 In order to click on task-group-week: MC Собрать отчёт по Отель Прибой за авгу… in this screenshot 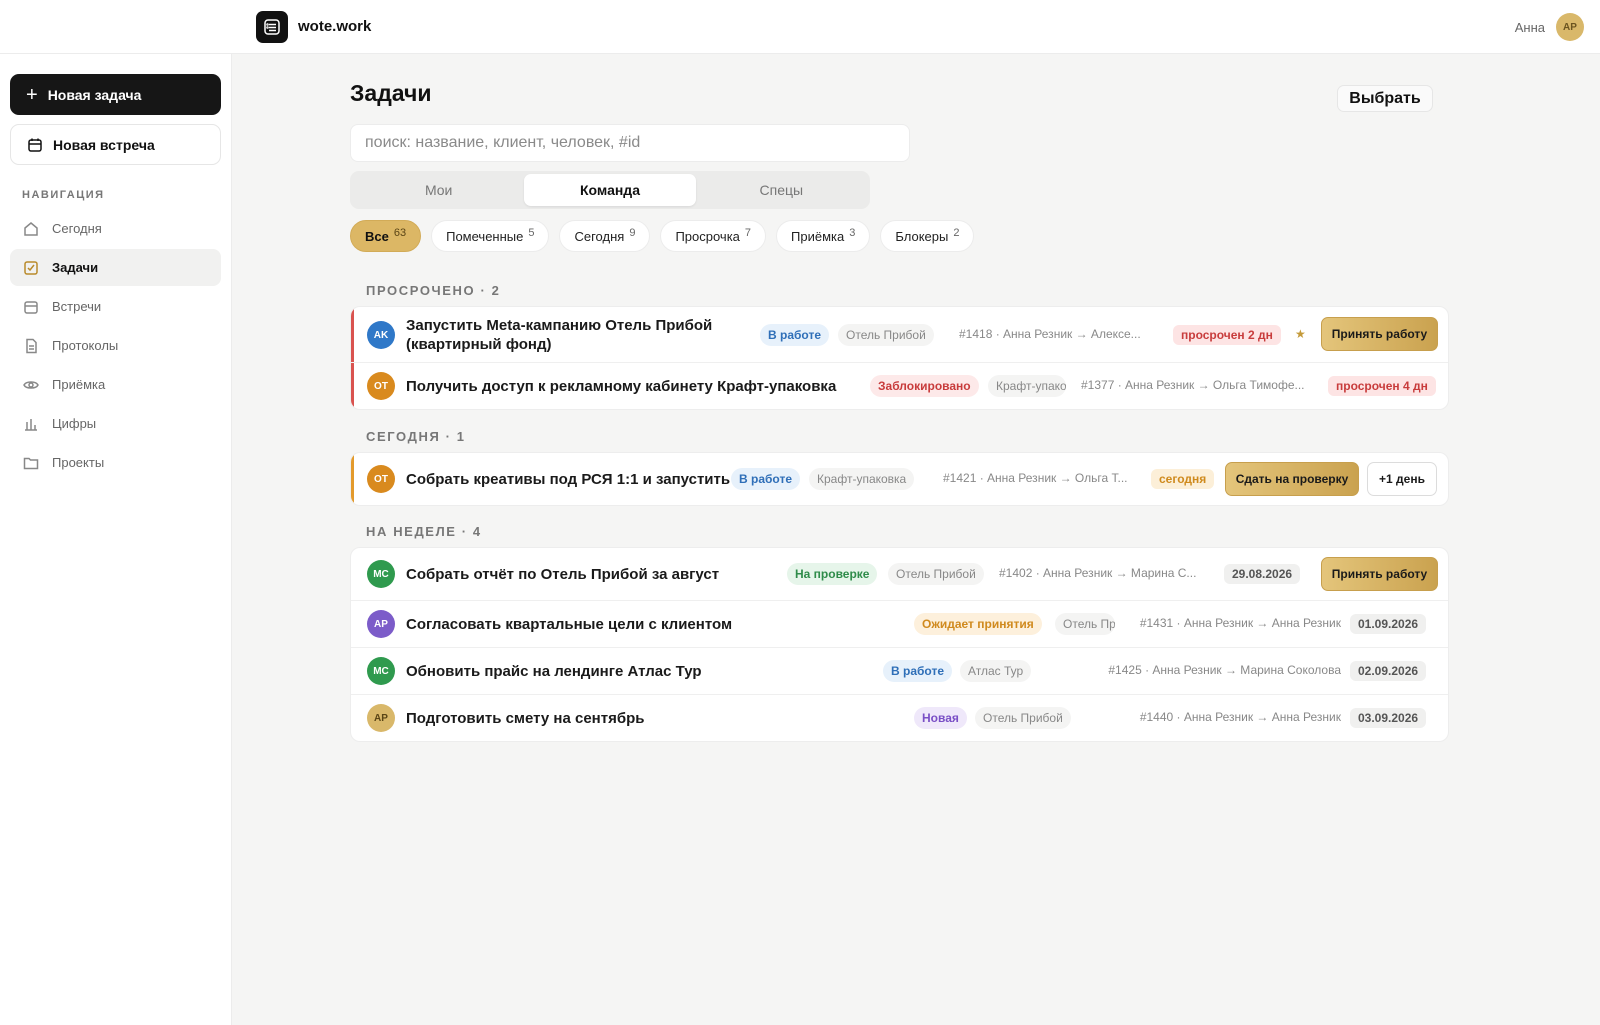, I will do `click(899, 644)`.